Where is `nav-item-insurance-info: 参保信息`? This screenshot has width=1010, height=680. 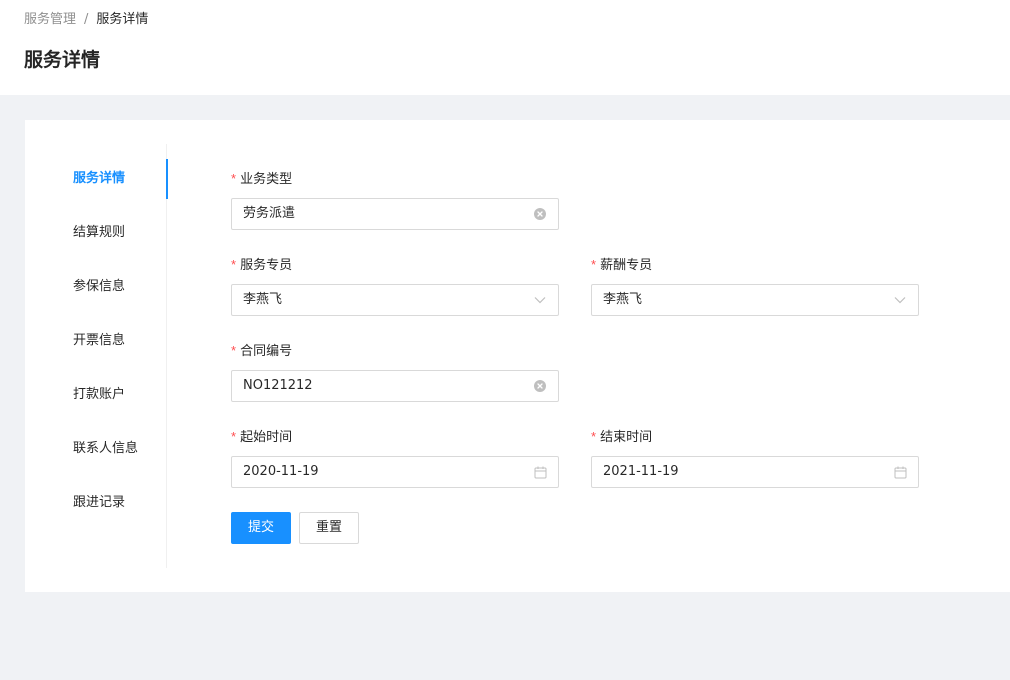 nav-item-insurance-info: 参保信息 is located at coordinates (96, 287).